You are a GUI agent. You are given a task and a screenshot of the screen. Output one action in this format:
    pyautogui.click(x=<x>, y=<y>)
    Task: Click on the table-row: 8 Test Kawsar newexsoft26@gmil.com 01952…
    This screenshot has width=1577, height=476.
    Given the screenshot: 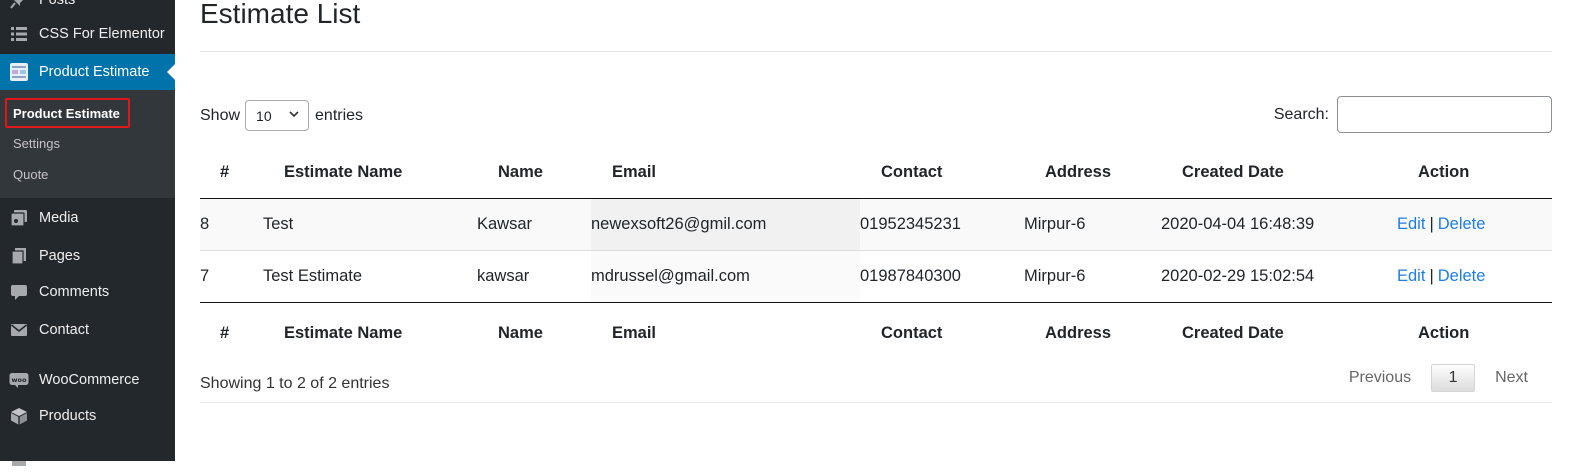 What is the action you would take?
    pyautogui.click(x=876, y=224)
    